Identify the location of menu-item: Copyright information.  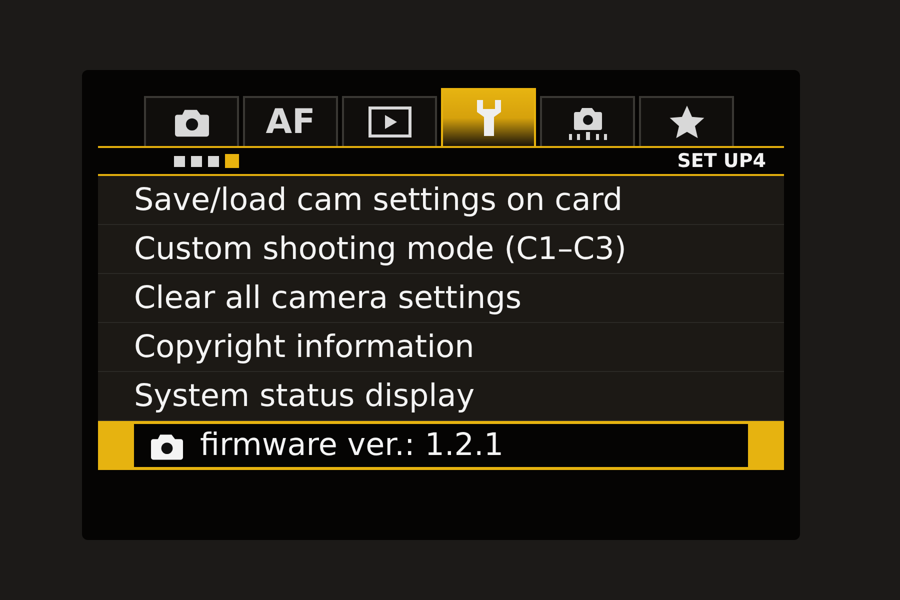
(441, 347).